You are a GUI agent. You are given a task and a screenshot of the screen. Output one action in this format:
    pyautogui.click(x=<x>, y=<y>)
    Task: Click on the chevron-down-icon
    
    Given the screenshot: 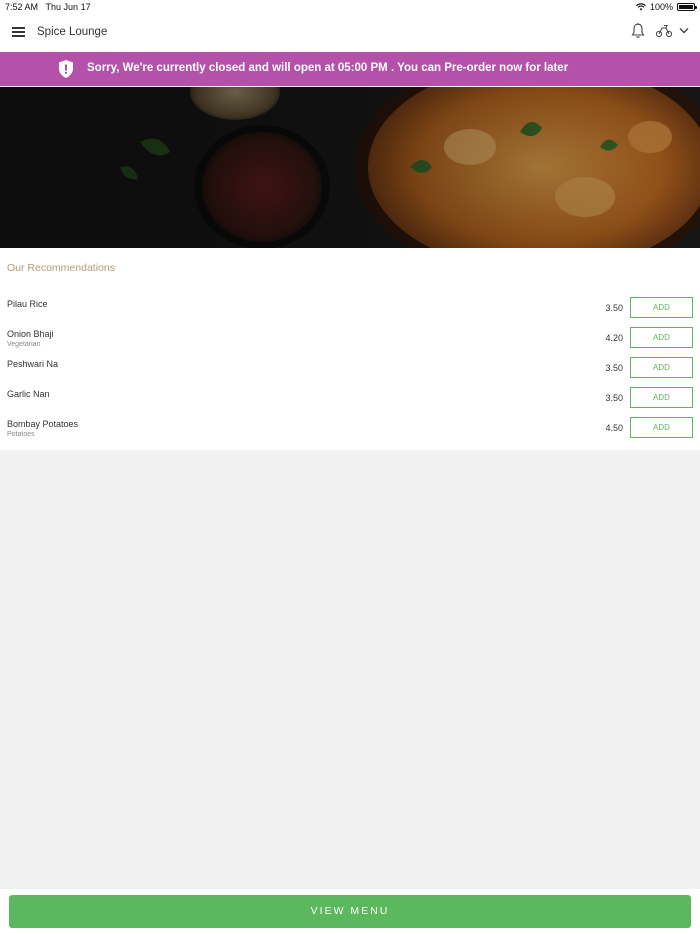 What is the action you would take?
    pyautogui.click(x=684, y=30)
    